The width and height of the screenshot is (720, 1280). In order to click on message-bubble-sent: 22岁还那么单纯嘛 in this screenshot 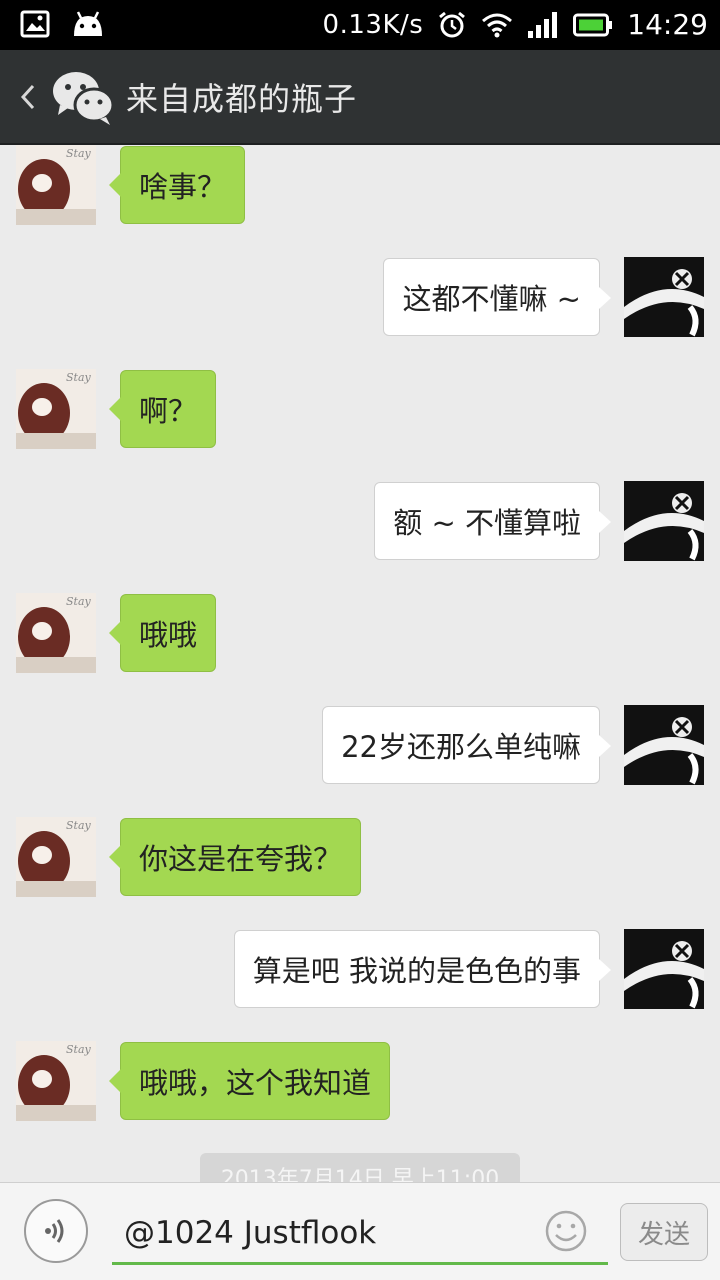, I will do `click(466, 745)`.